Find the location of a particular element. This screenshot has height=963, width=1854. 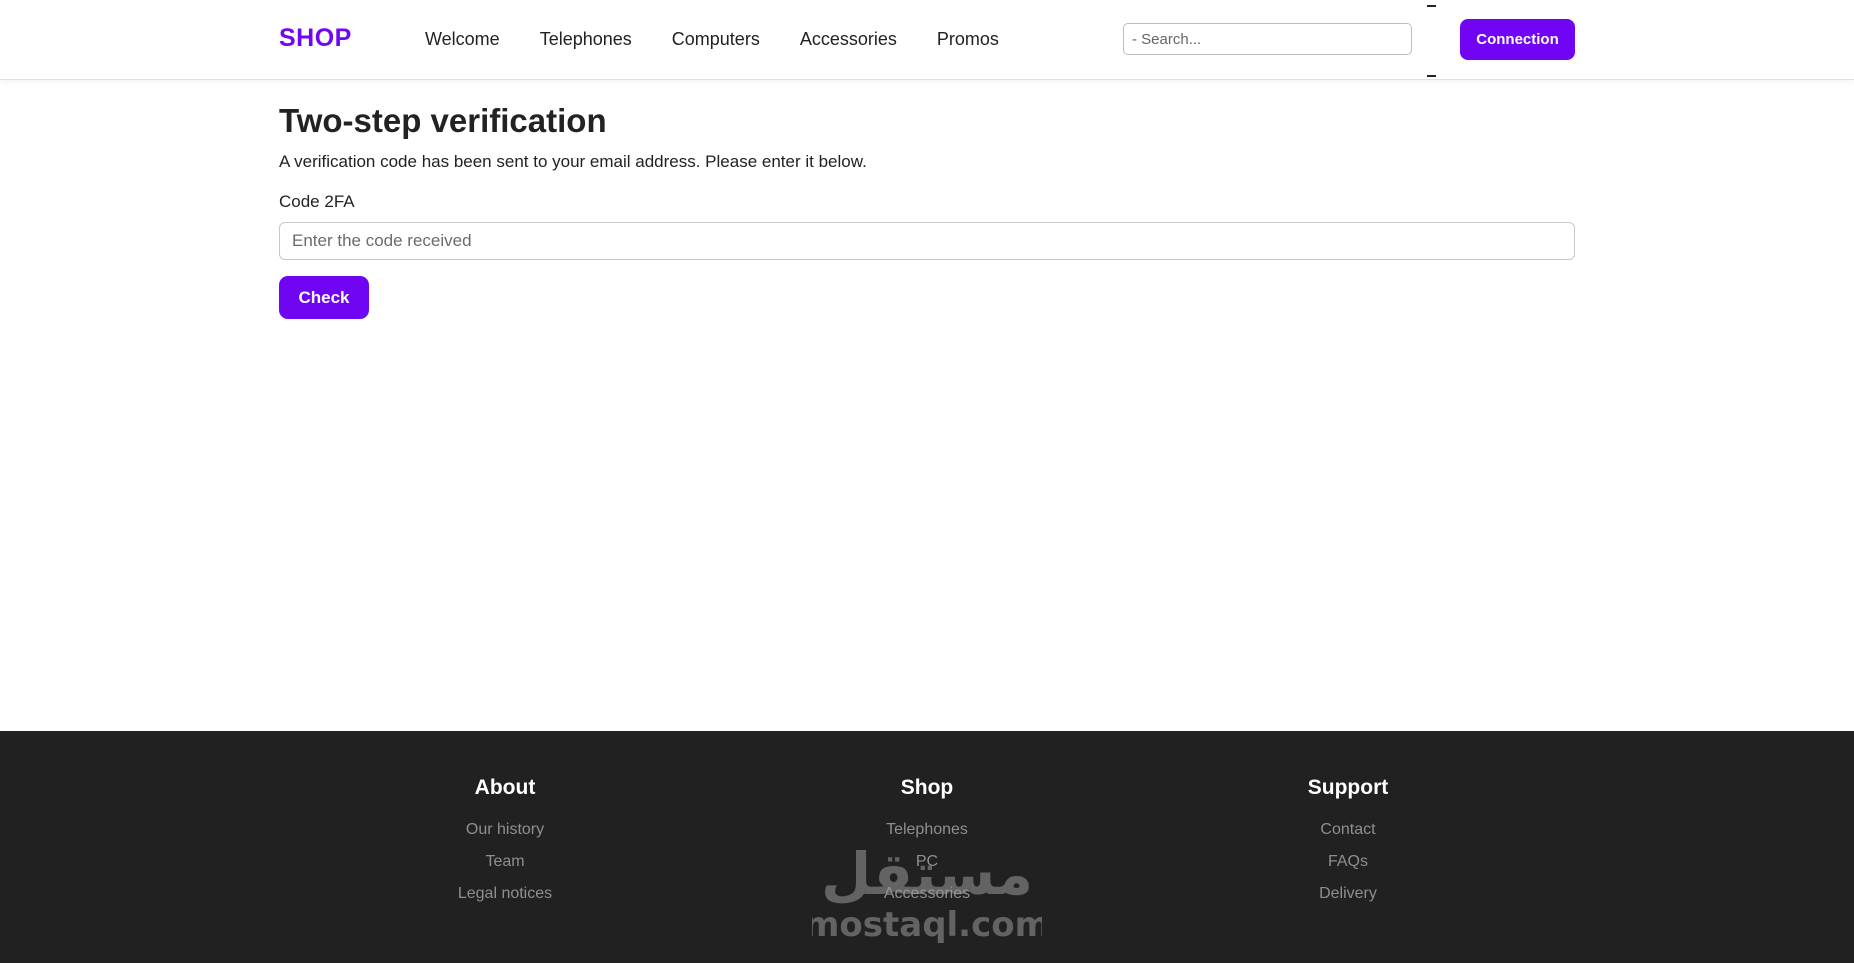

nav-promos: Promos is located at coordinates (968, 39).